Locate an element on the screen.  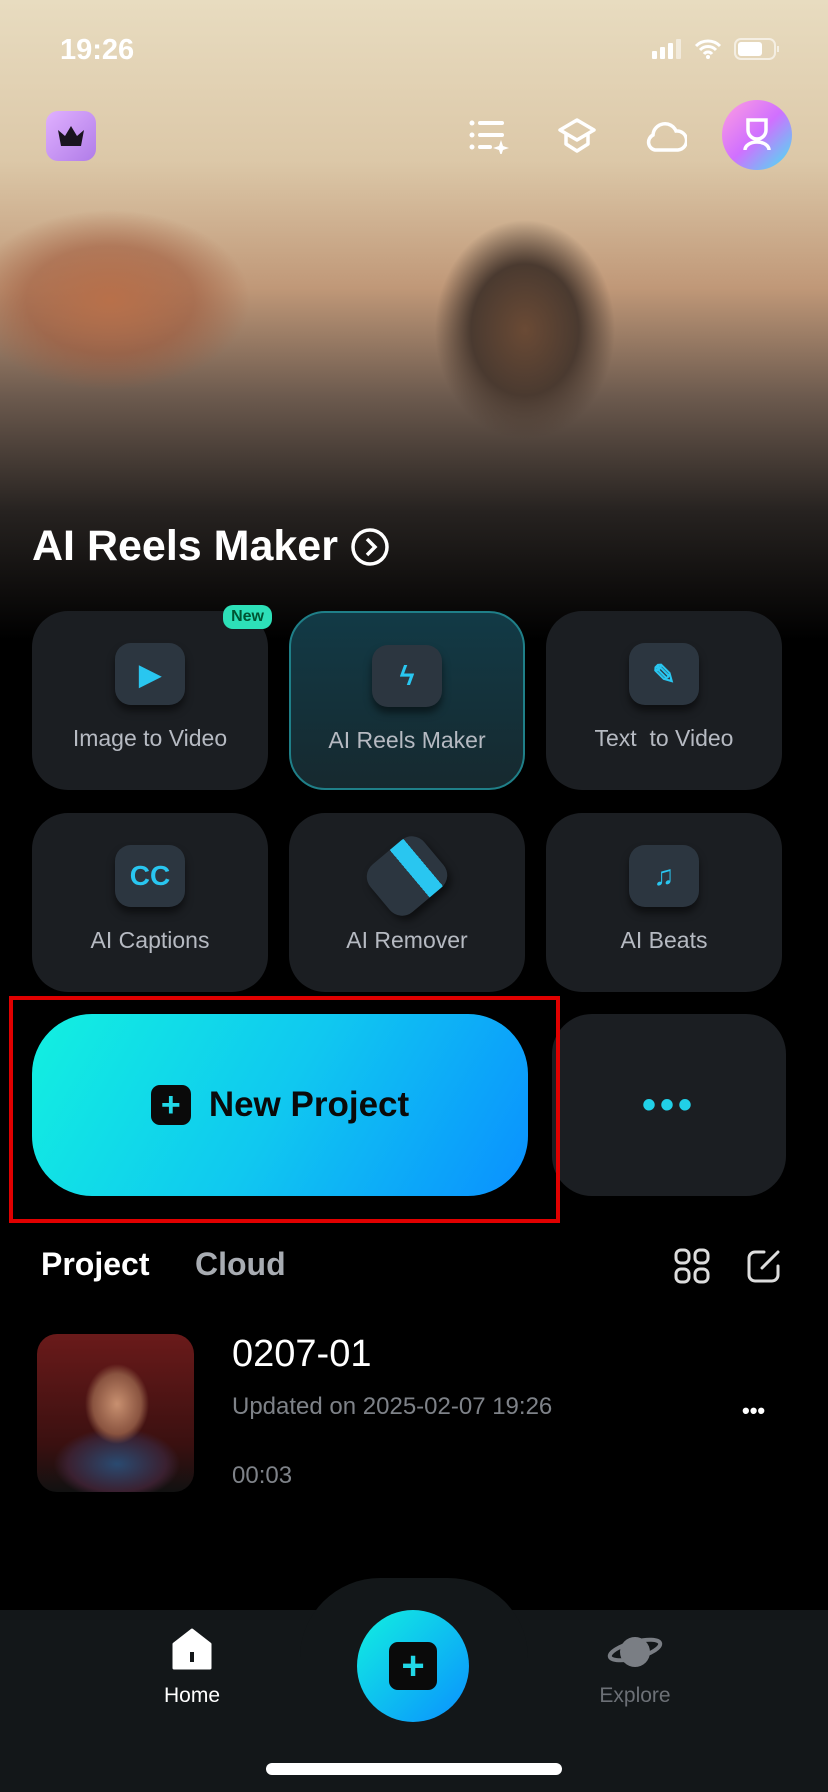
cloud-icon is located at coordinates (666, 137).